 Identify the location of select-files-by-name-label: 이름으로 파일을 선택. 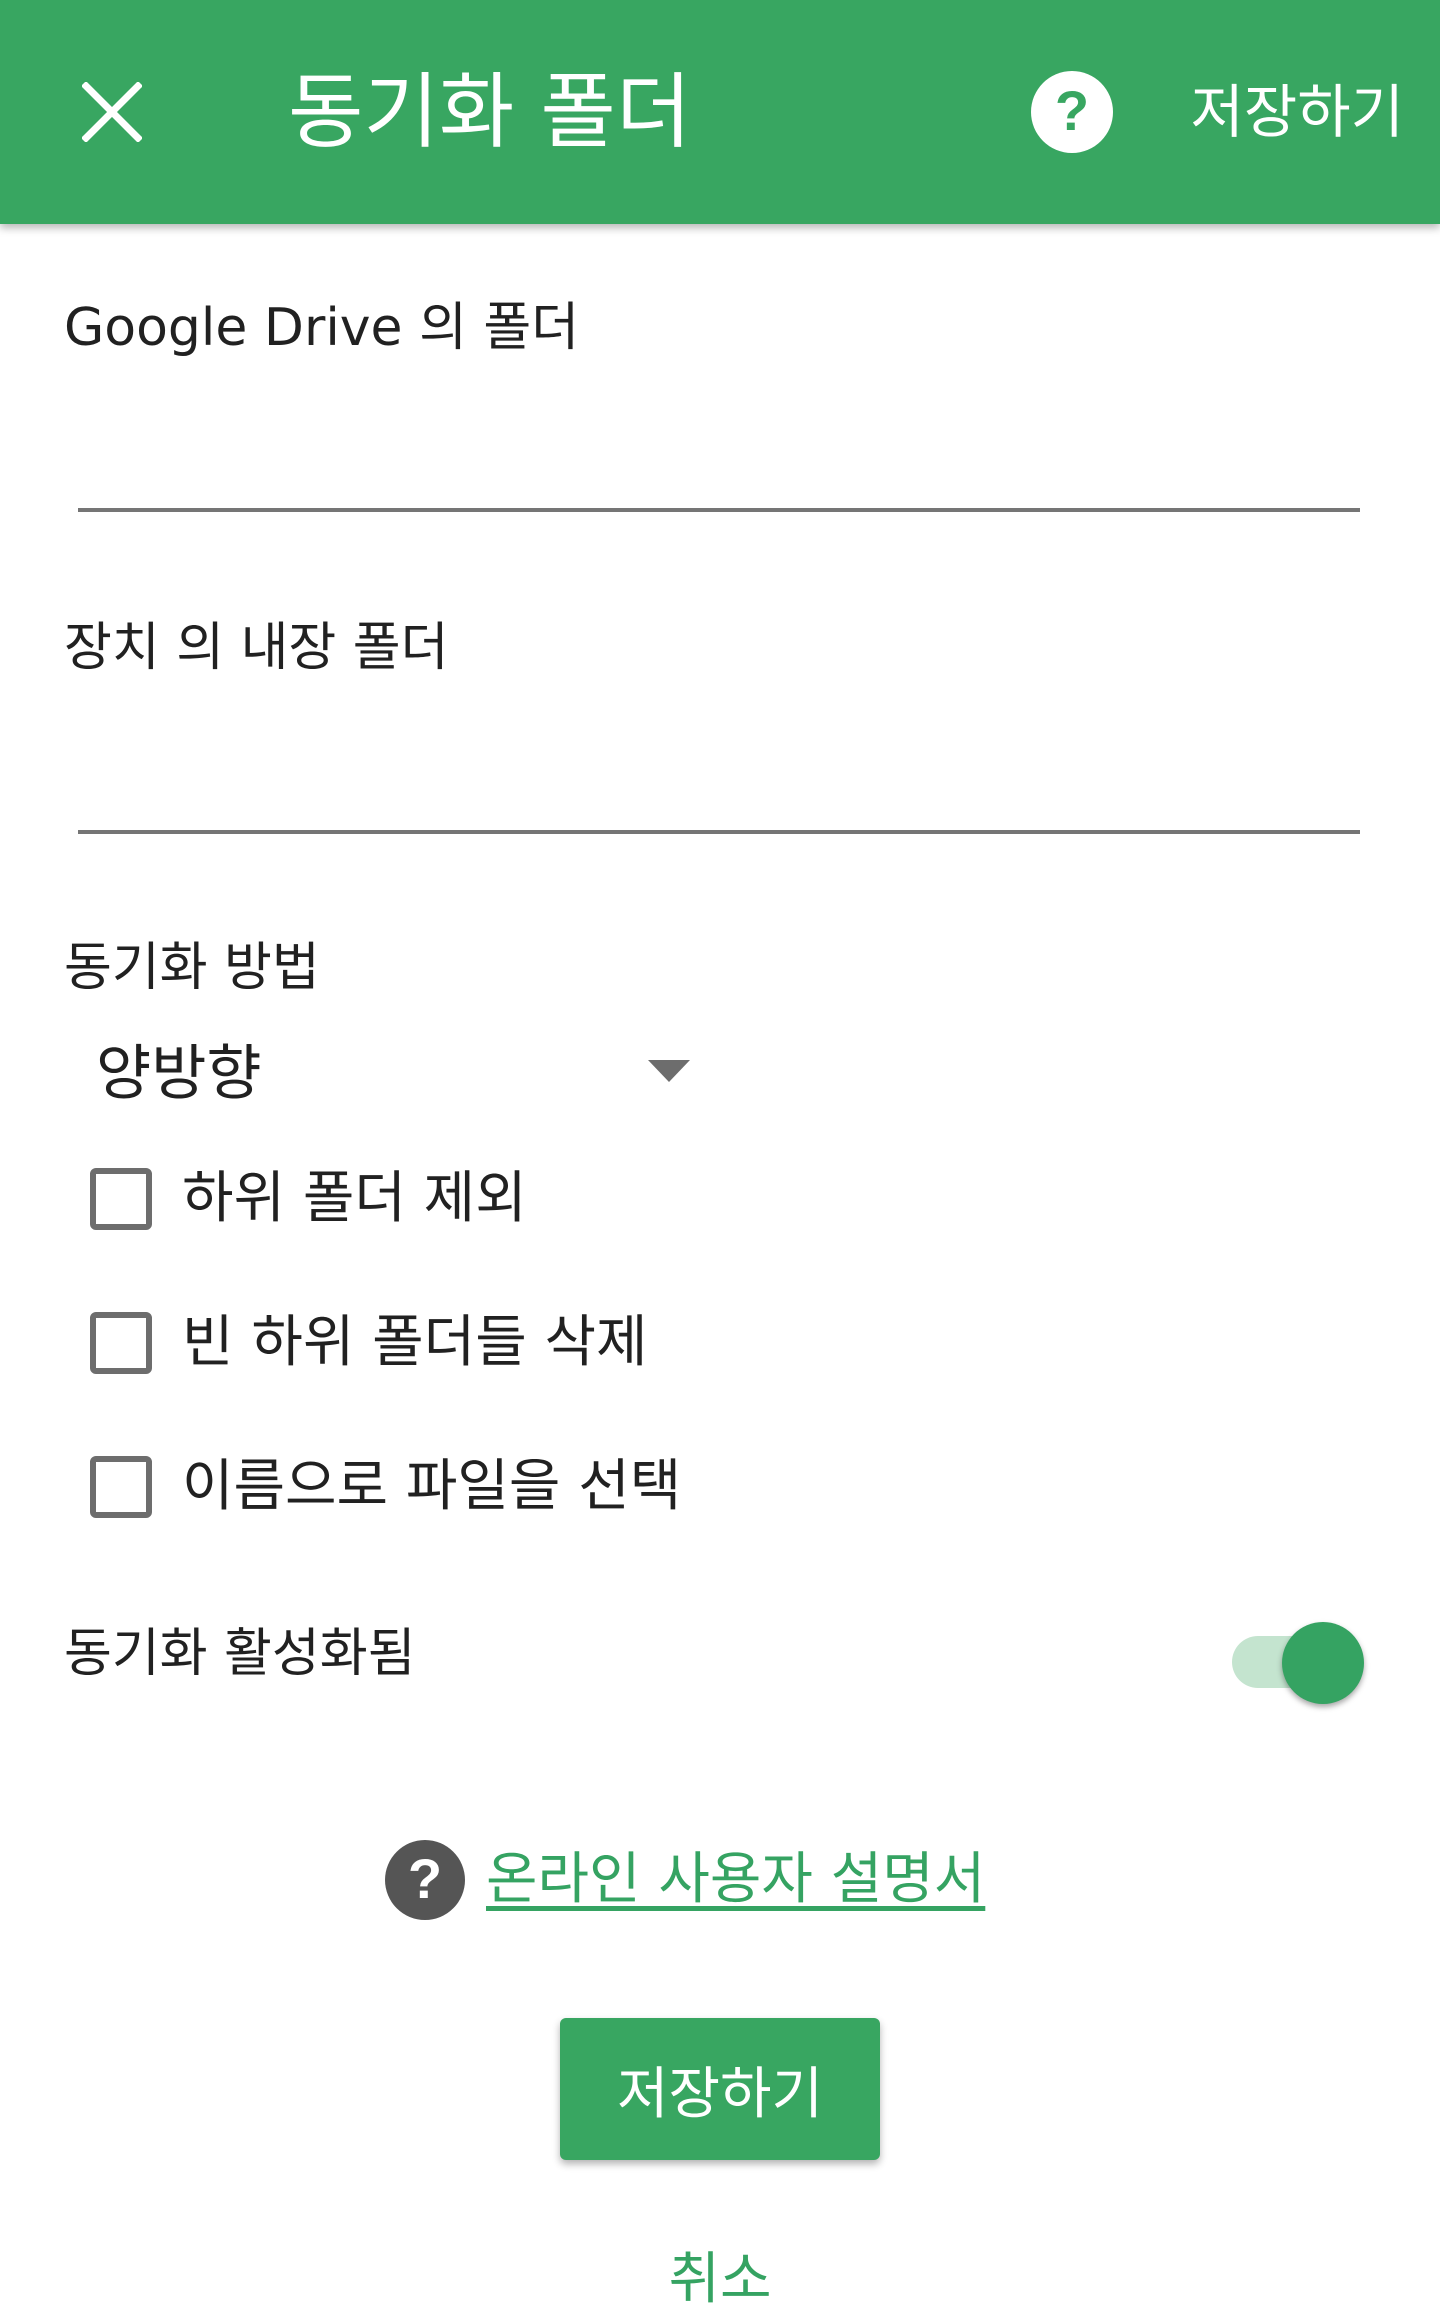
(432, 1486).